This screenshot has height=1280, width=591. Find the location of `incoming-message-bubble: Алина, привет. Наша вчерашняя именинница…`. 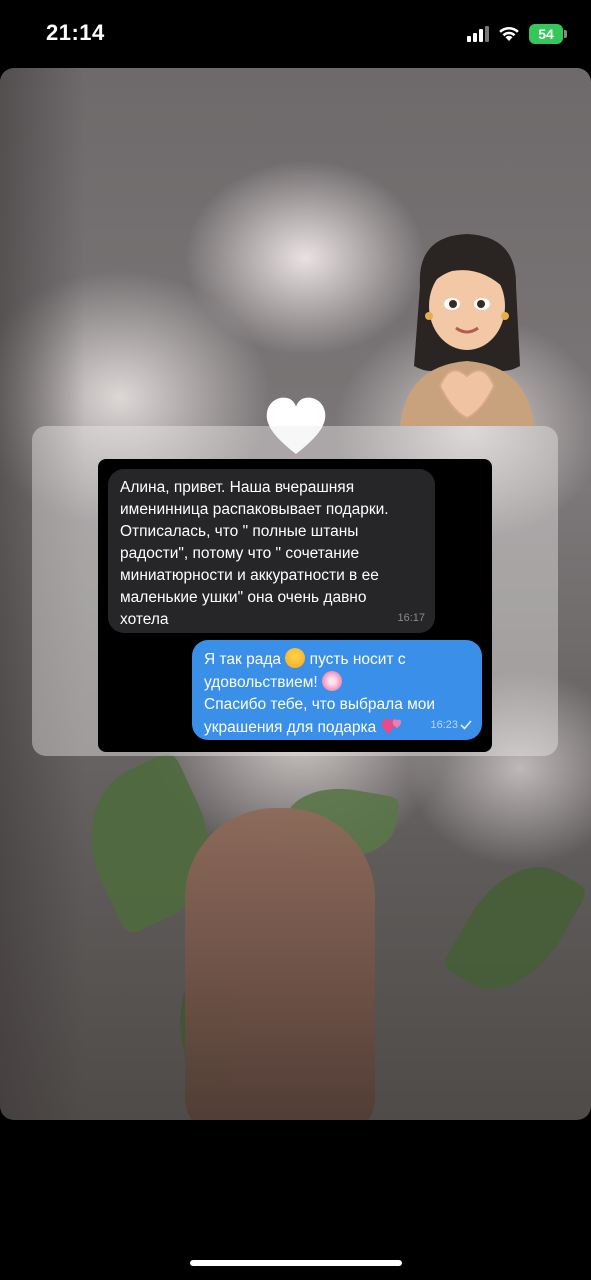

incoming-message-bubble: Алина, привет. Наша вчерашняя именинница… is located at coordinates (271, 551).